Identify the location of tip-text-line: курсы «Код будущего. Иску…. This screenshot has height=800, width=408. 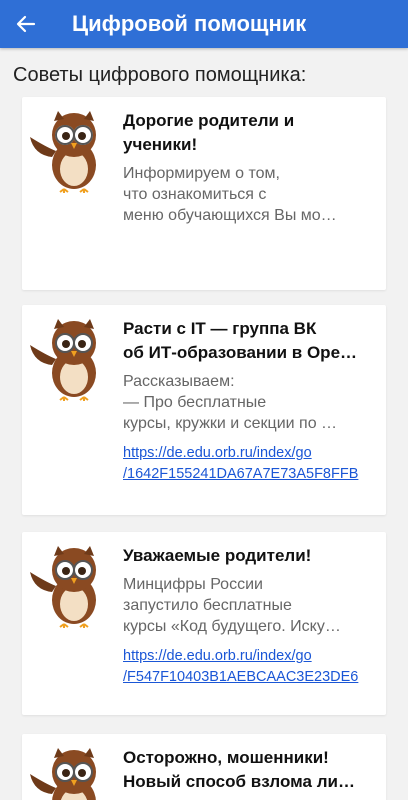
(232, 626).